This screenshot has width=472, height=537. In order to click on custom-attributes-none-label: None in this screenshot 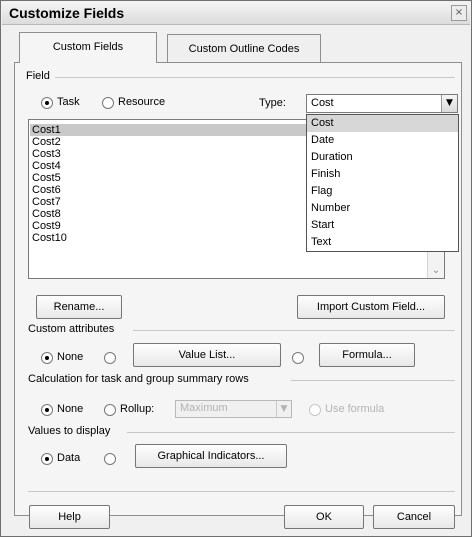, I will do `click(70, 357)`.